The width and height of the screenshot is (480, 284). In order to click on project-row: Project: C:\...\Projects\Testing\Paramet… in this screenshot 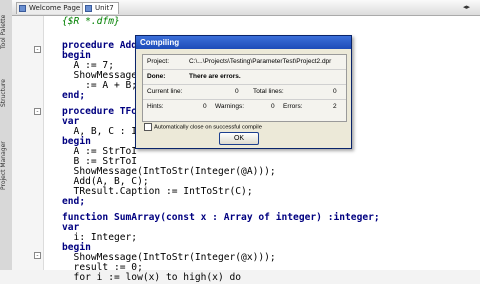, I will do `click(244, 62)`.